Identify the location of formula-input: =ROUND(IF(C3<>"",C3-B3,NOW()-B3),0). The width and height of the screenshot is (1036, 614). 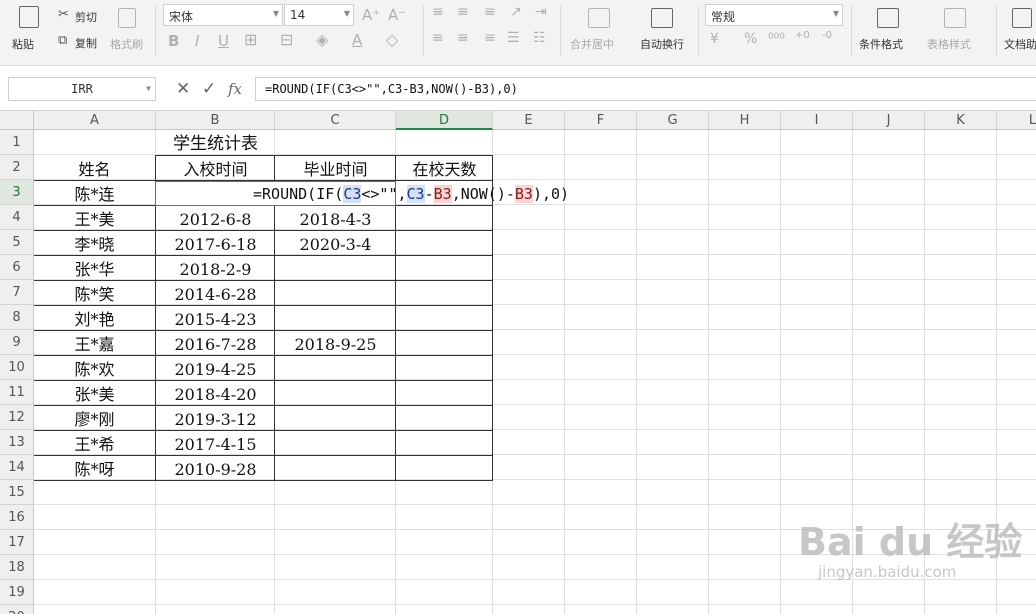
(645, 89).